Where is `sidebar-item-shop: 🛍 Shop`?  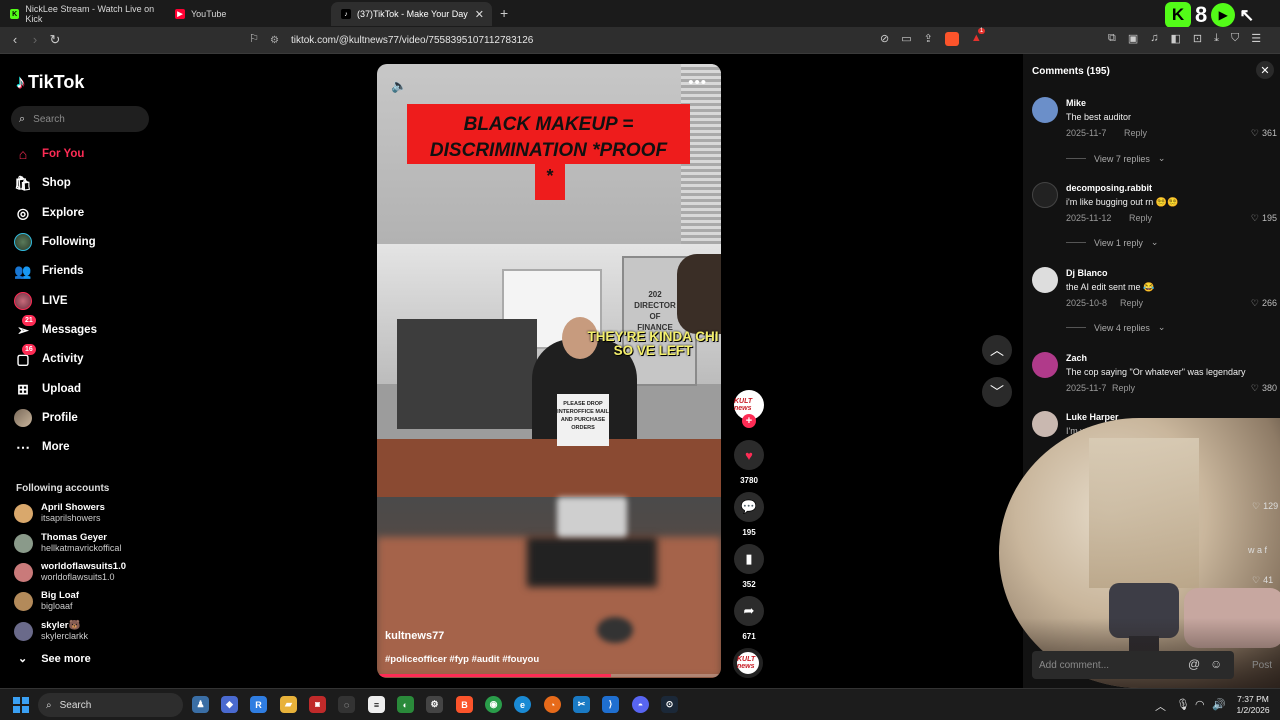 sidebar-item-shop: 🛍 Shop is located at coordinates (42, 183).